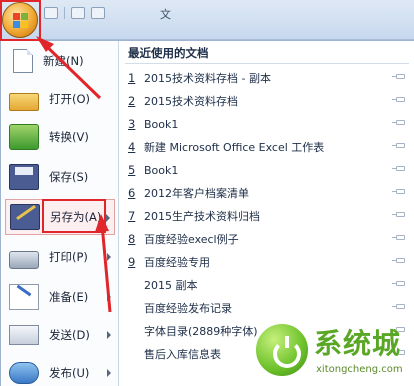 This screenshot has width=414, height=386. I want to click on item-number: 8, so click(132, 239).